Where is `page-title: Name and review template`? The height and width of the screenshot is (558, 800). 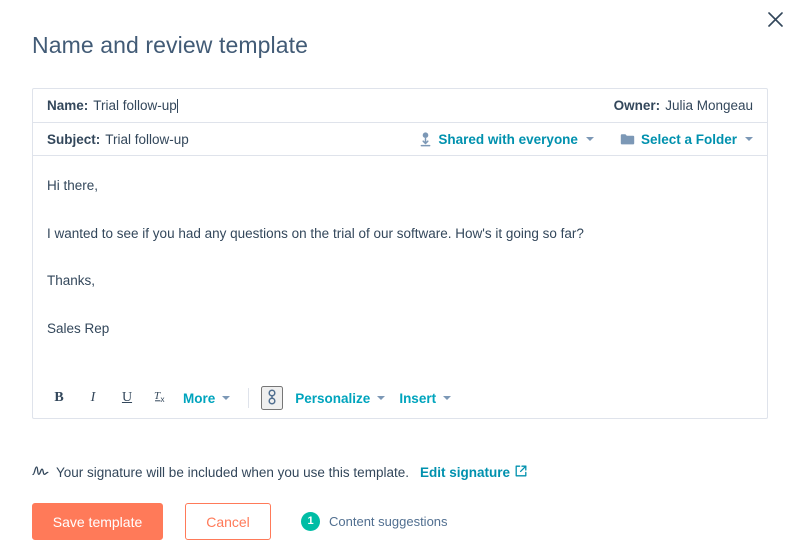
page-title: Name and review template is located at coordinates (170, 45).